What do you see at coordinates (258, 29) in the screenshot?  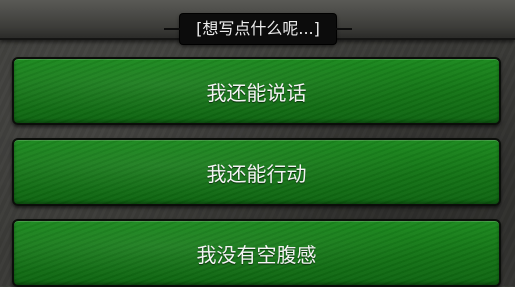 I see `dialog-title: [想写点什么呢...]` at bounding box center [258, 29].